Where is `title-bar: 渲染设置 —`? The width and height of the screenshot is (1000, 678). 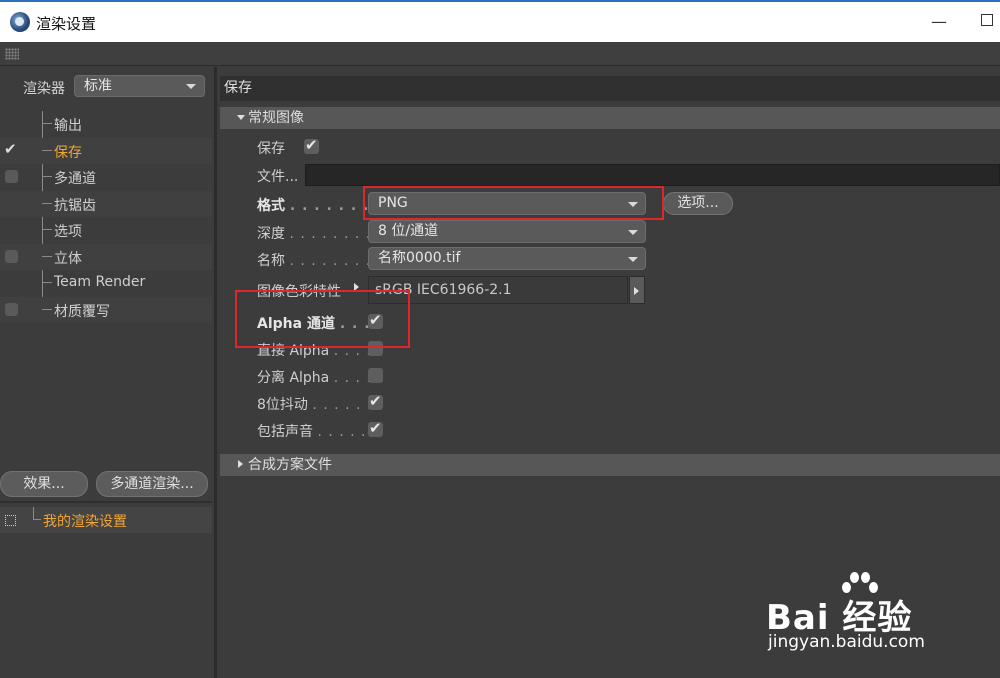
title-bar: 渲染设置 — is located at coordinates (500, 21).